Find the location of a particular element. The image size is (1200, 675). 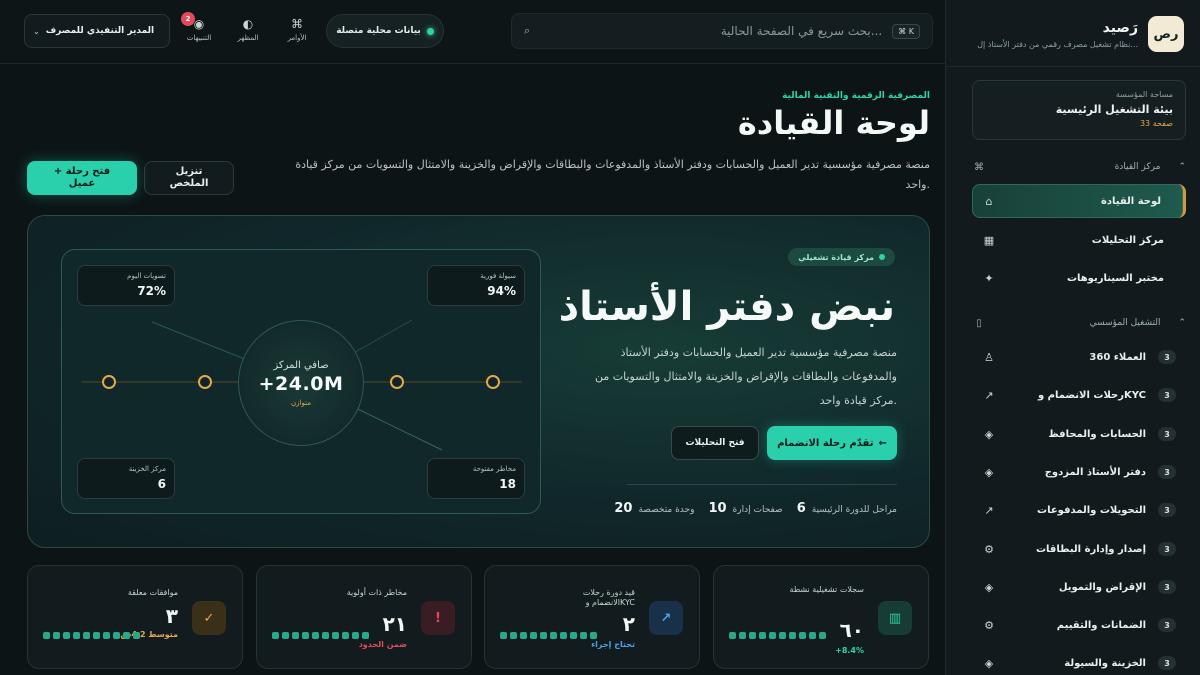

status-dot-icon is located at coordinates (430, 31).